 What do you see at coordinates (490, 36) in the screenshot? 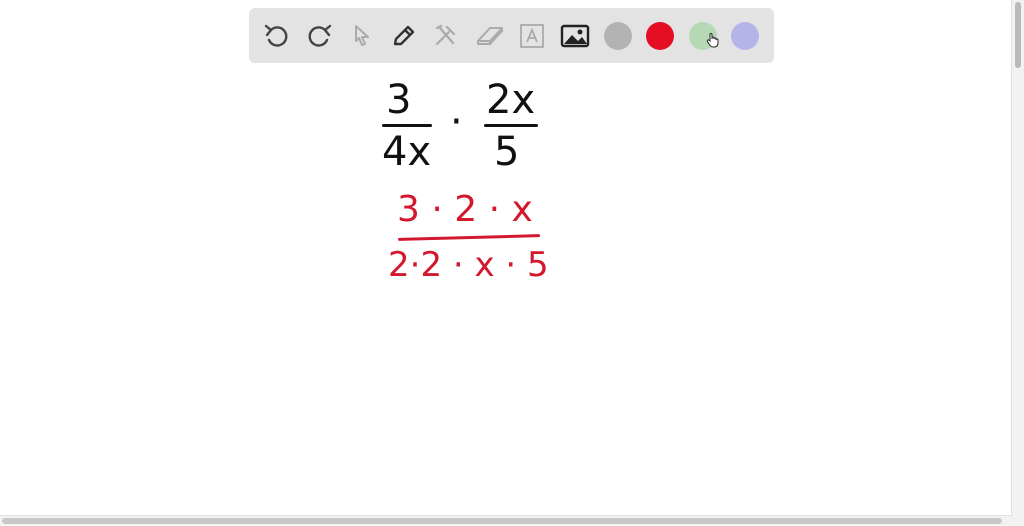
I see `eraser-icon` at bounding box center [490, 36].